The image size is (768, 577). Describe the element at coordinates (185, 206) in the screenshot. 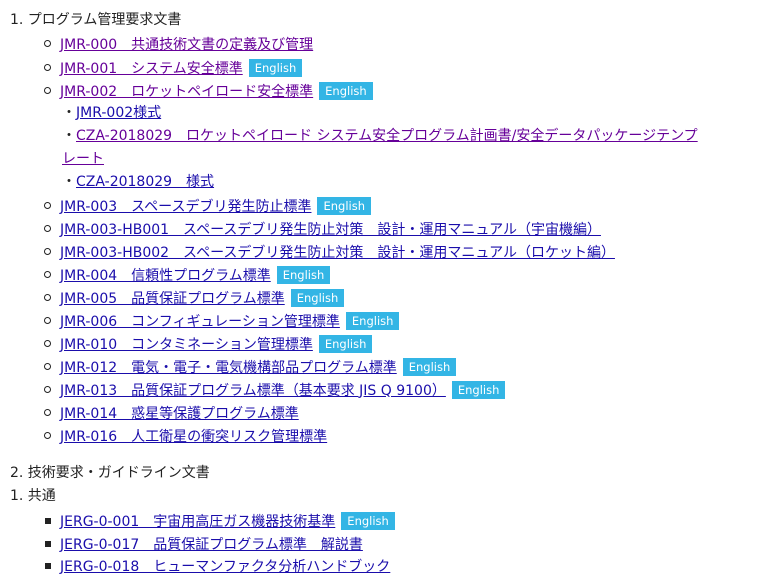

I see `document-link-jmr-003: JMR-003 スペースデブリ発生防止標準` at that location.